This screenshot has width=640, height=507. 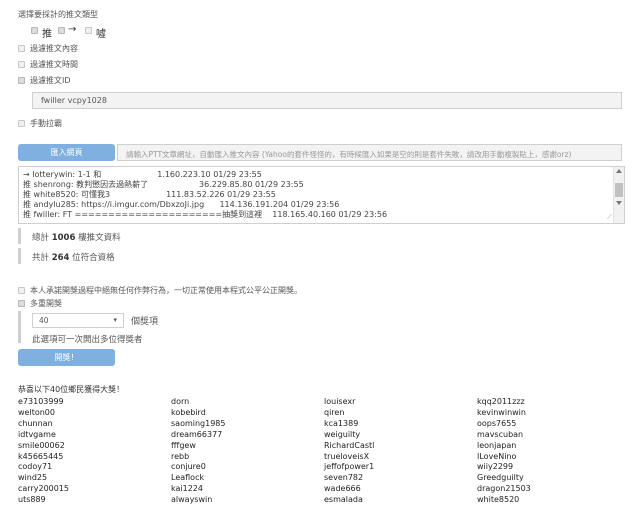 I want to click on winner-name: kai1224, so click(x=187, y=489).